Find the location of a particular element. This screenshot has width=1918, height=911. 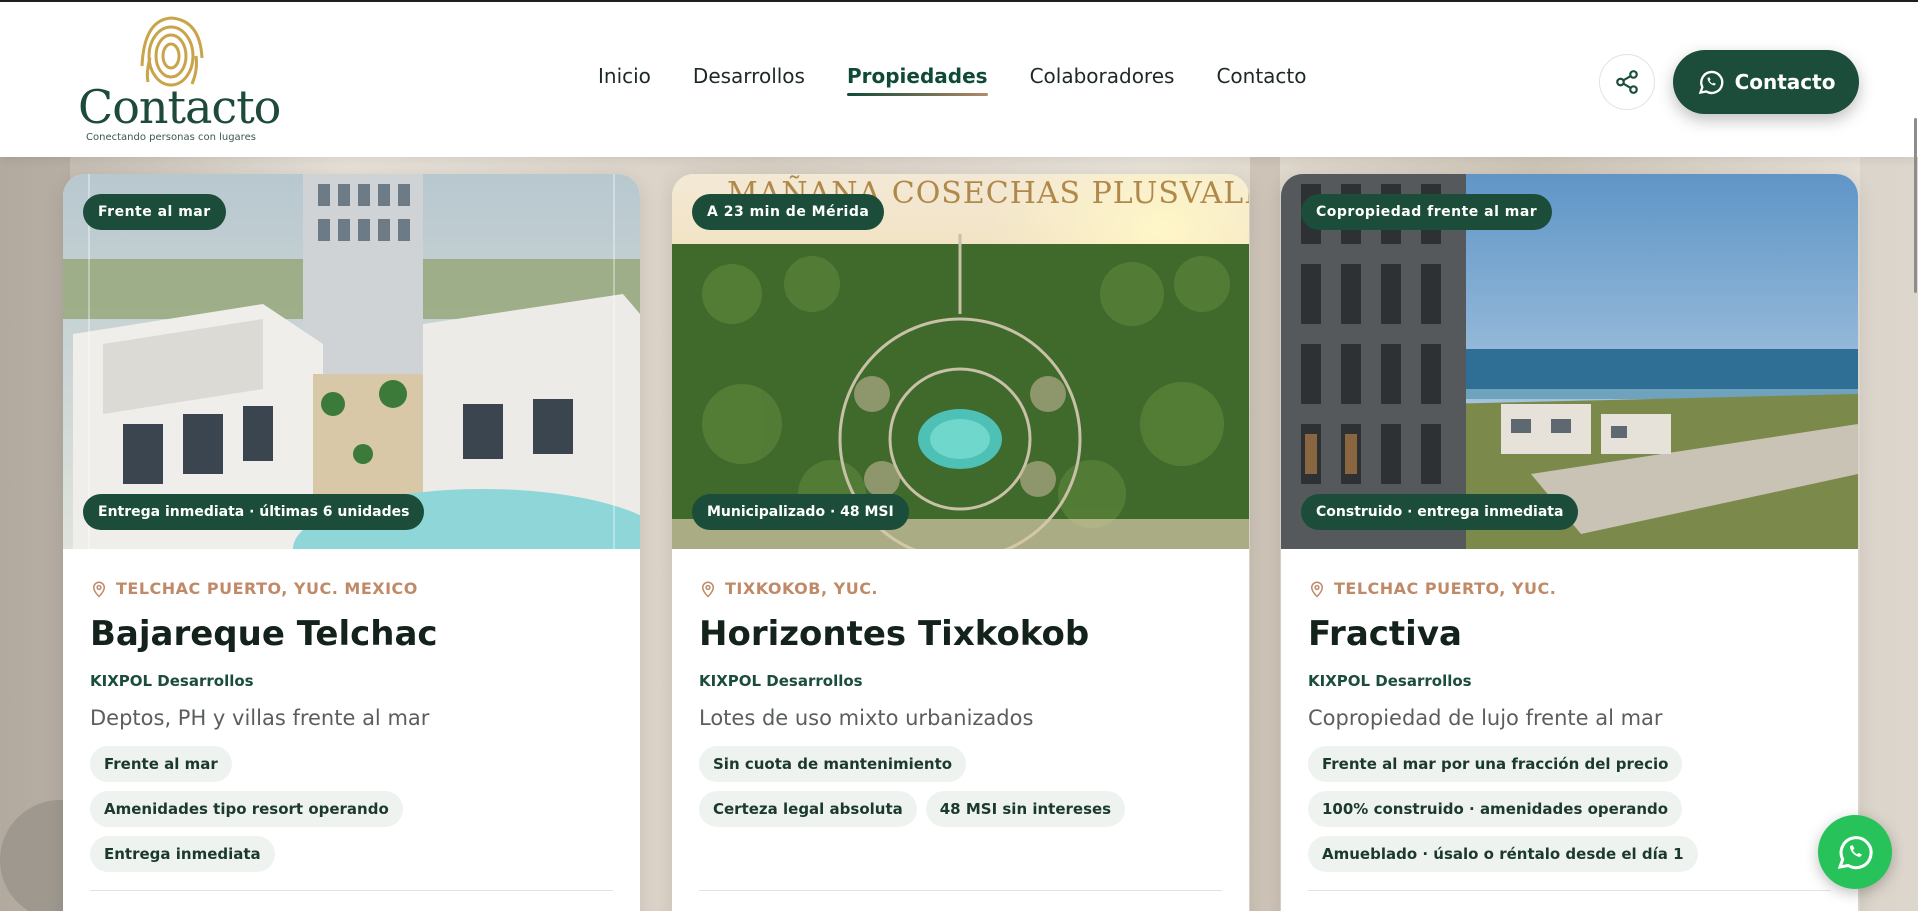

logo-tagline: Conectando personas con lugares is located at coordinates (171, 137).